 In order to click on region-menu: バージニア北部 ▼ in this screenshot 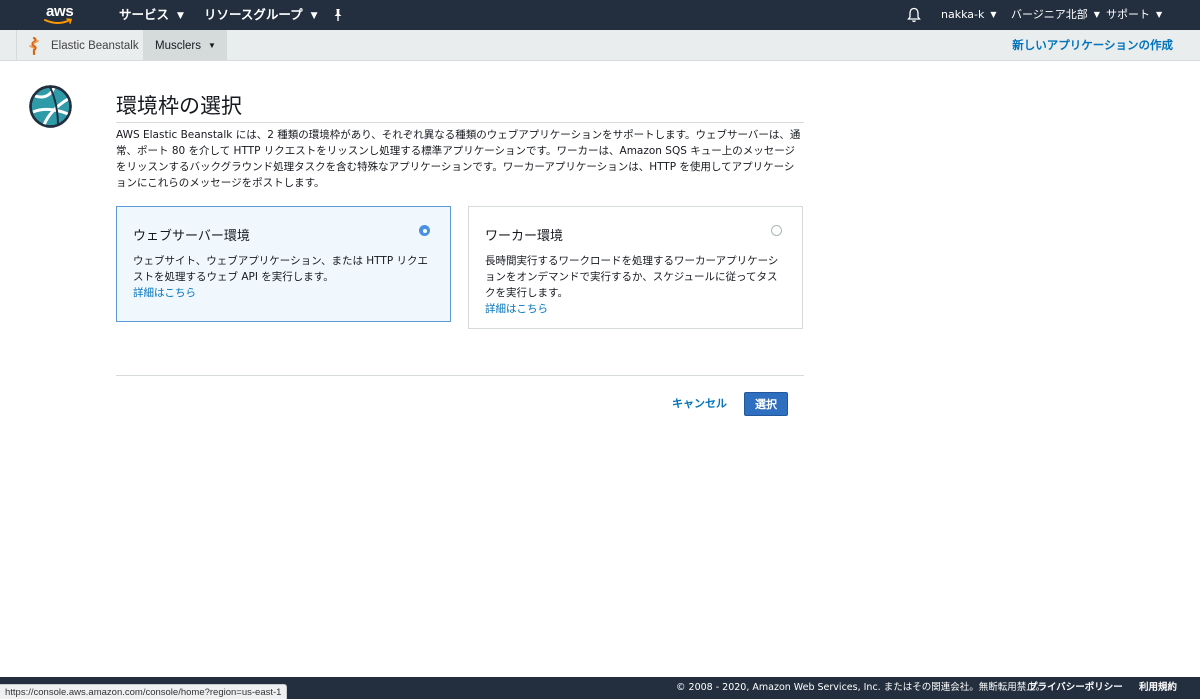, I will do `click(1055, 15)`.